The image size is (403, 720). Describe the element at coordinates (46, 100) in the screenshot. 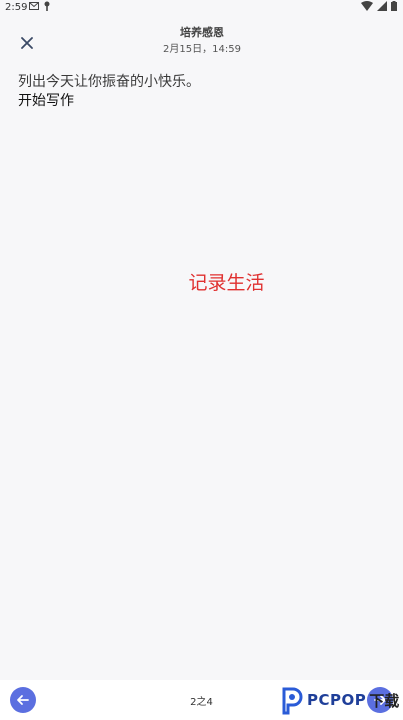

I see `journal-editor: 开始写作` at that location.